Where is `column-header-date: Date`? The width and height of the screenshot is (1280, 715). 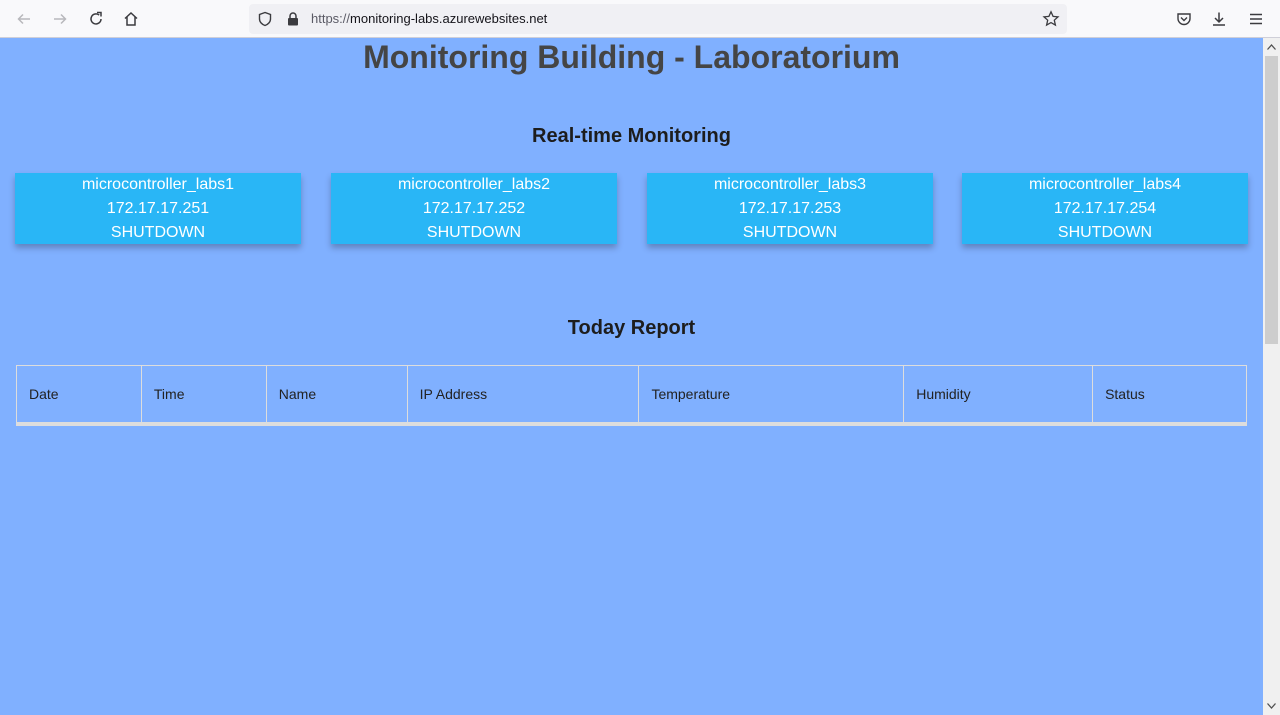 column-header-date: Date is located at coordinates (79, 395).